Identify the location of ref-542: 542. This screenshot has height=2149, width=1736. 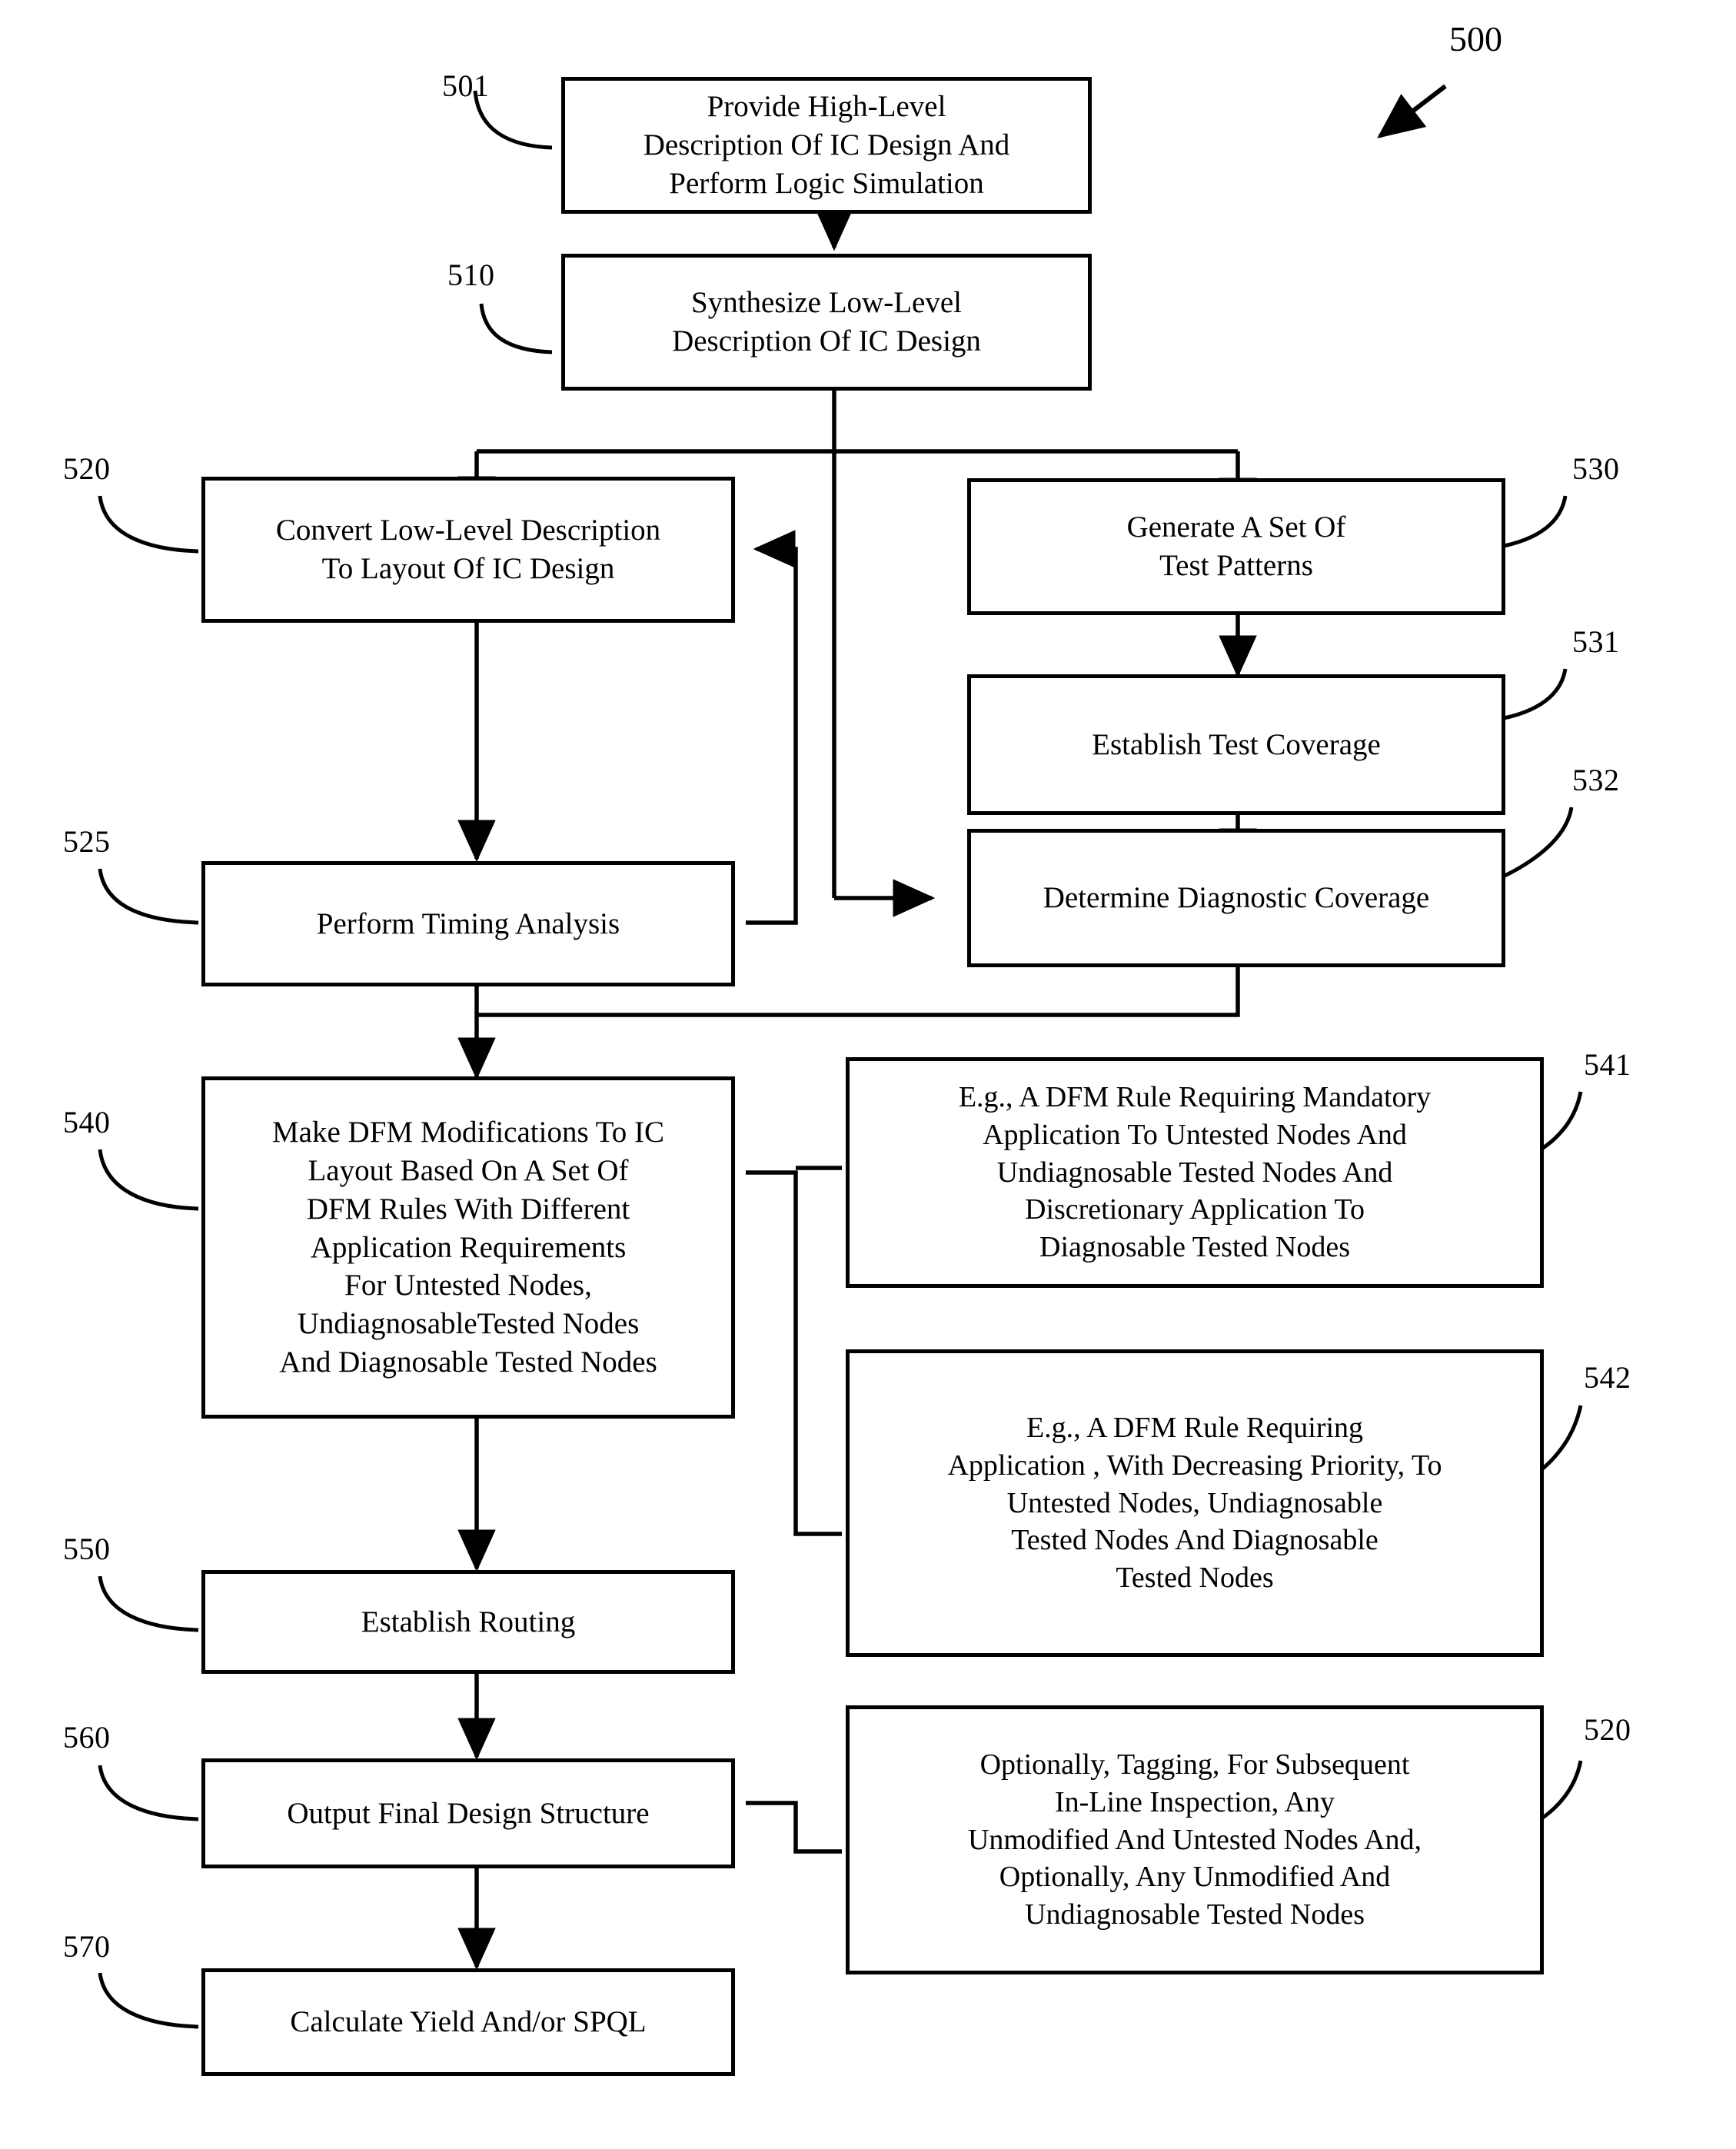
(1607, 1377).